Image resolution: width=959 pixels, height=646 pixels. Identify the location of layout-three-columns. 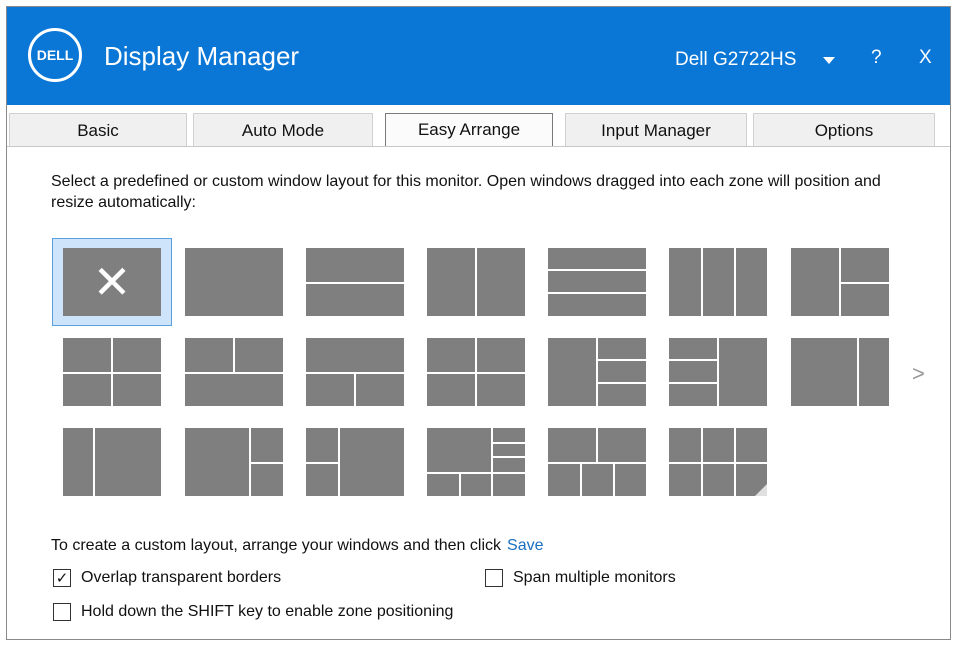
(718, 282).